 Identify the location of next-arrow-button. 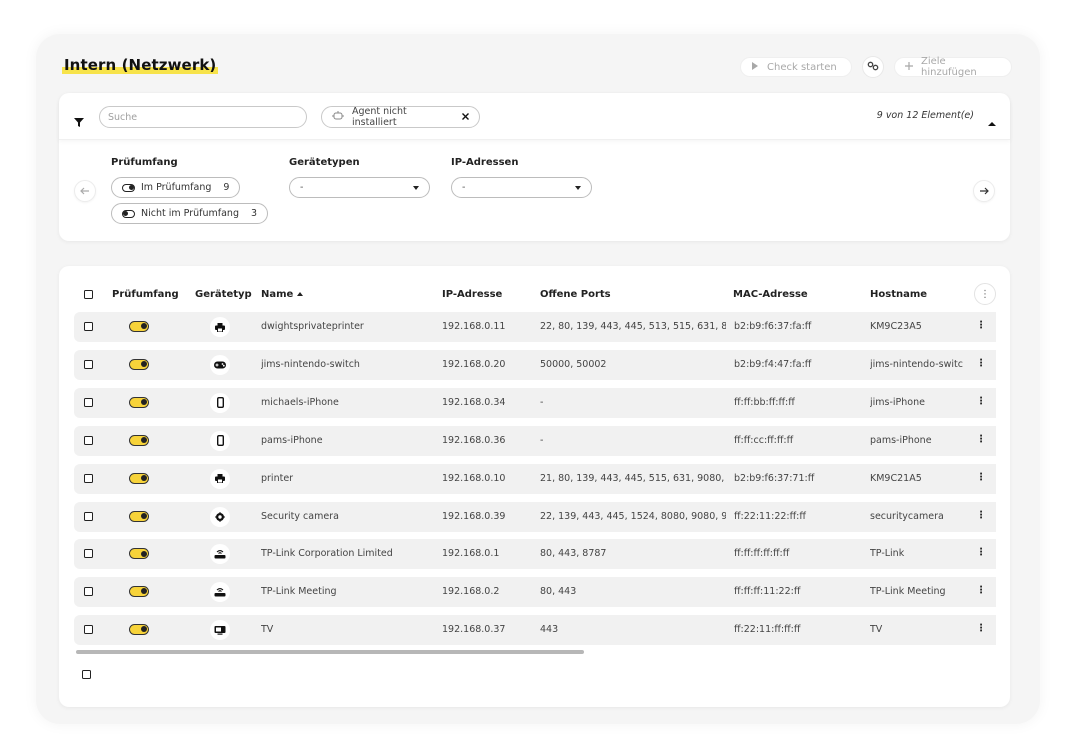
(984, 191).